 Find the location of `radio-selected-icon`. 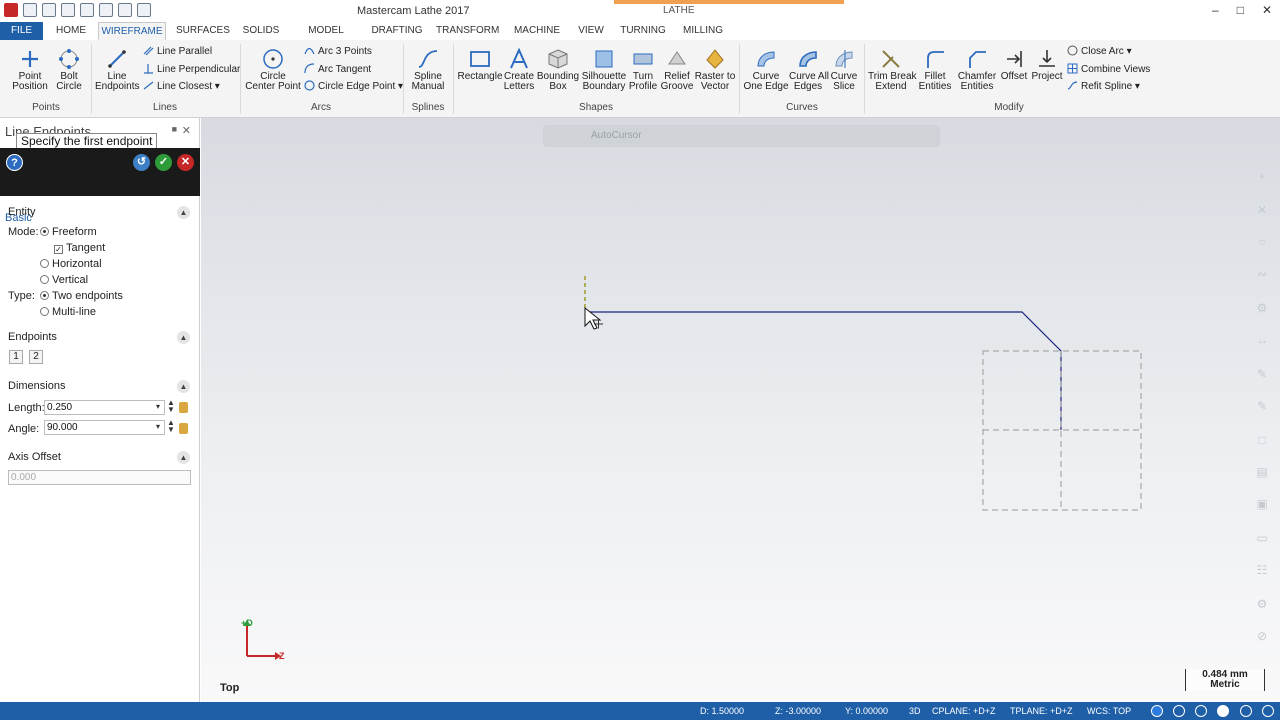

radio-selected-icon is located at coordinates (44, 231).